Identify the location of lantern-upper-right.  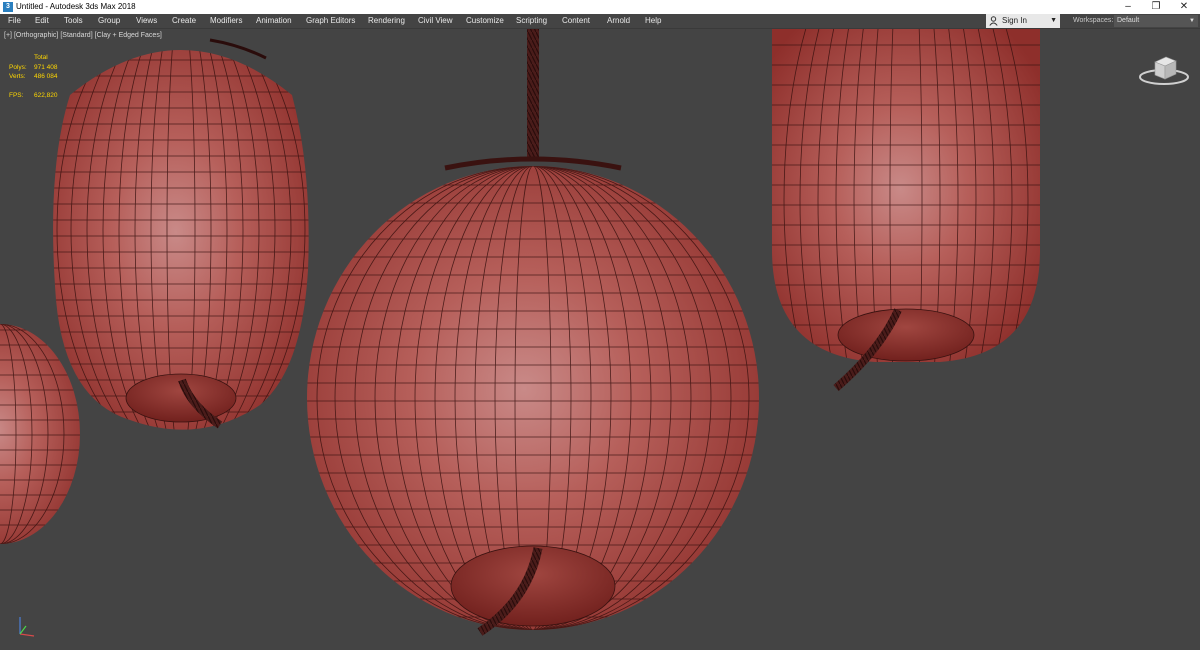
(906, 210).